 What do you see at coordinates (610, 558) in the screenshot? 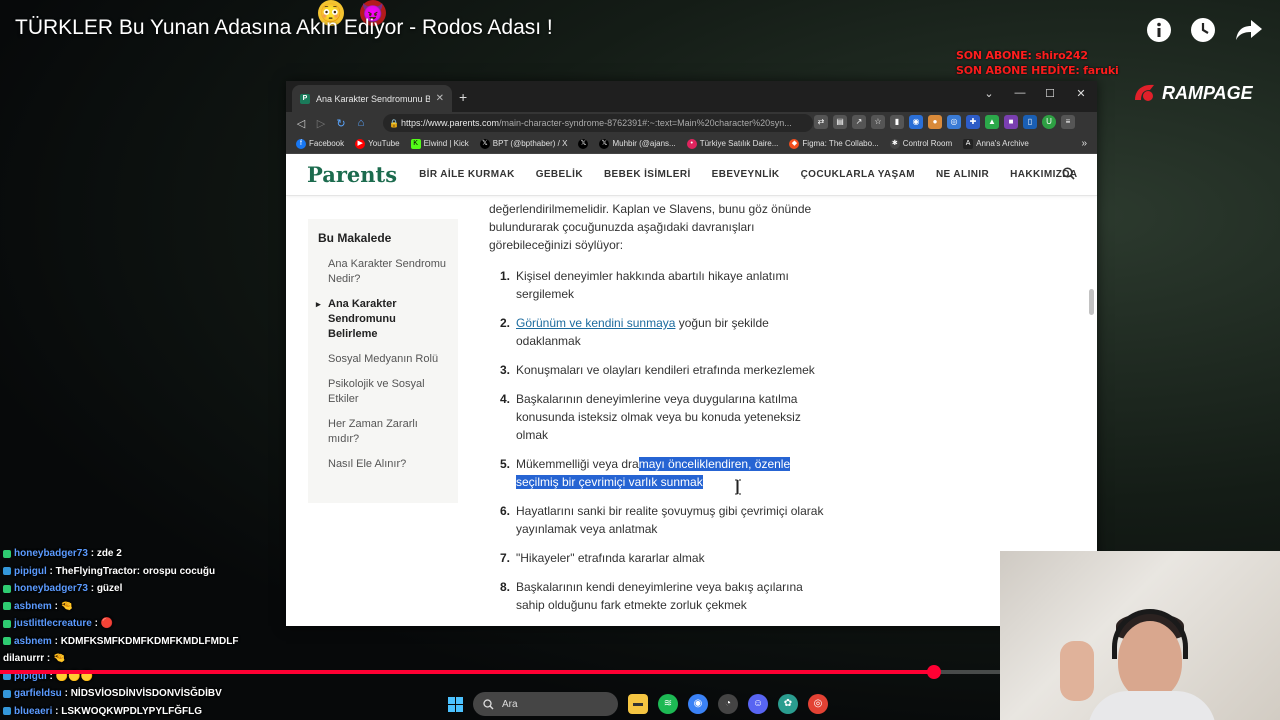
I see `list-text: "Hikayeler" etrafında kararlar almak` at bounding box center [610, 558].